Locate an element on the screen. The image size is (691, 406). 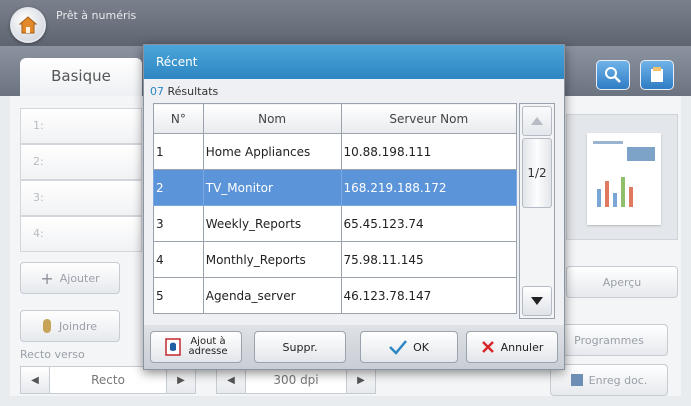
resolution-prev-button: ◀ is located at coordinates (231, 380).